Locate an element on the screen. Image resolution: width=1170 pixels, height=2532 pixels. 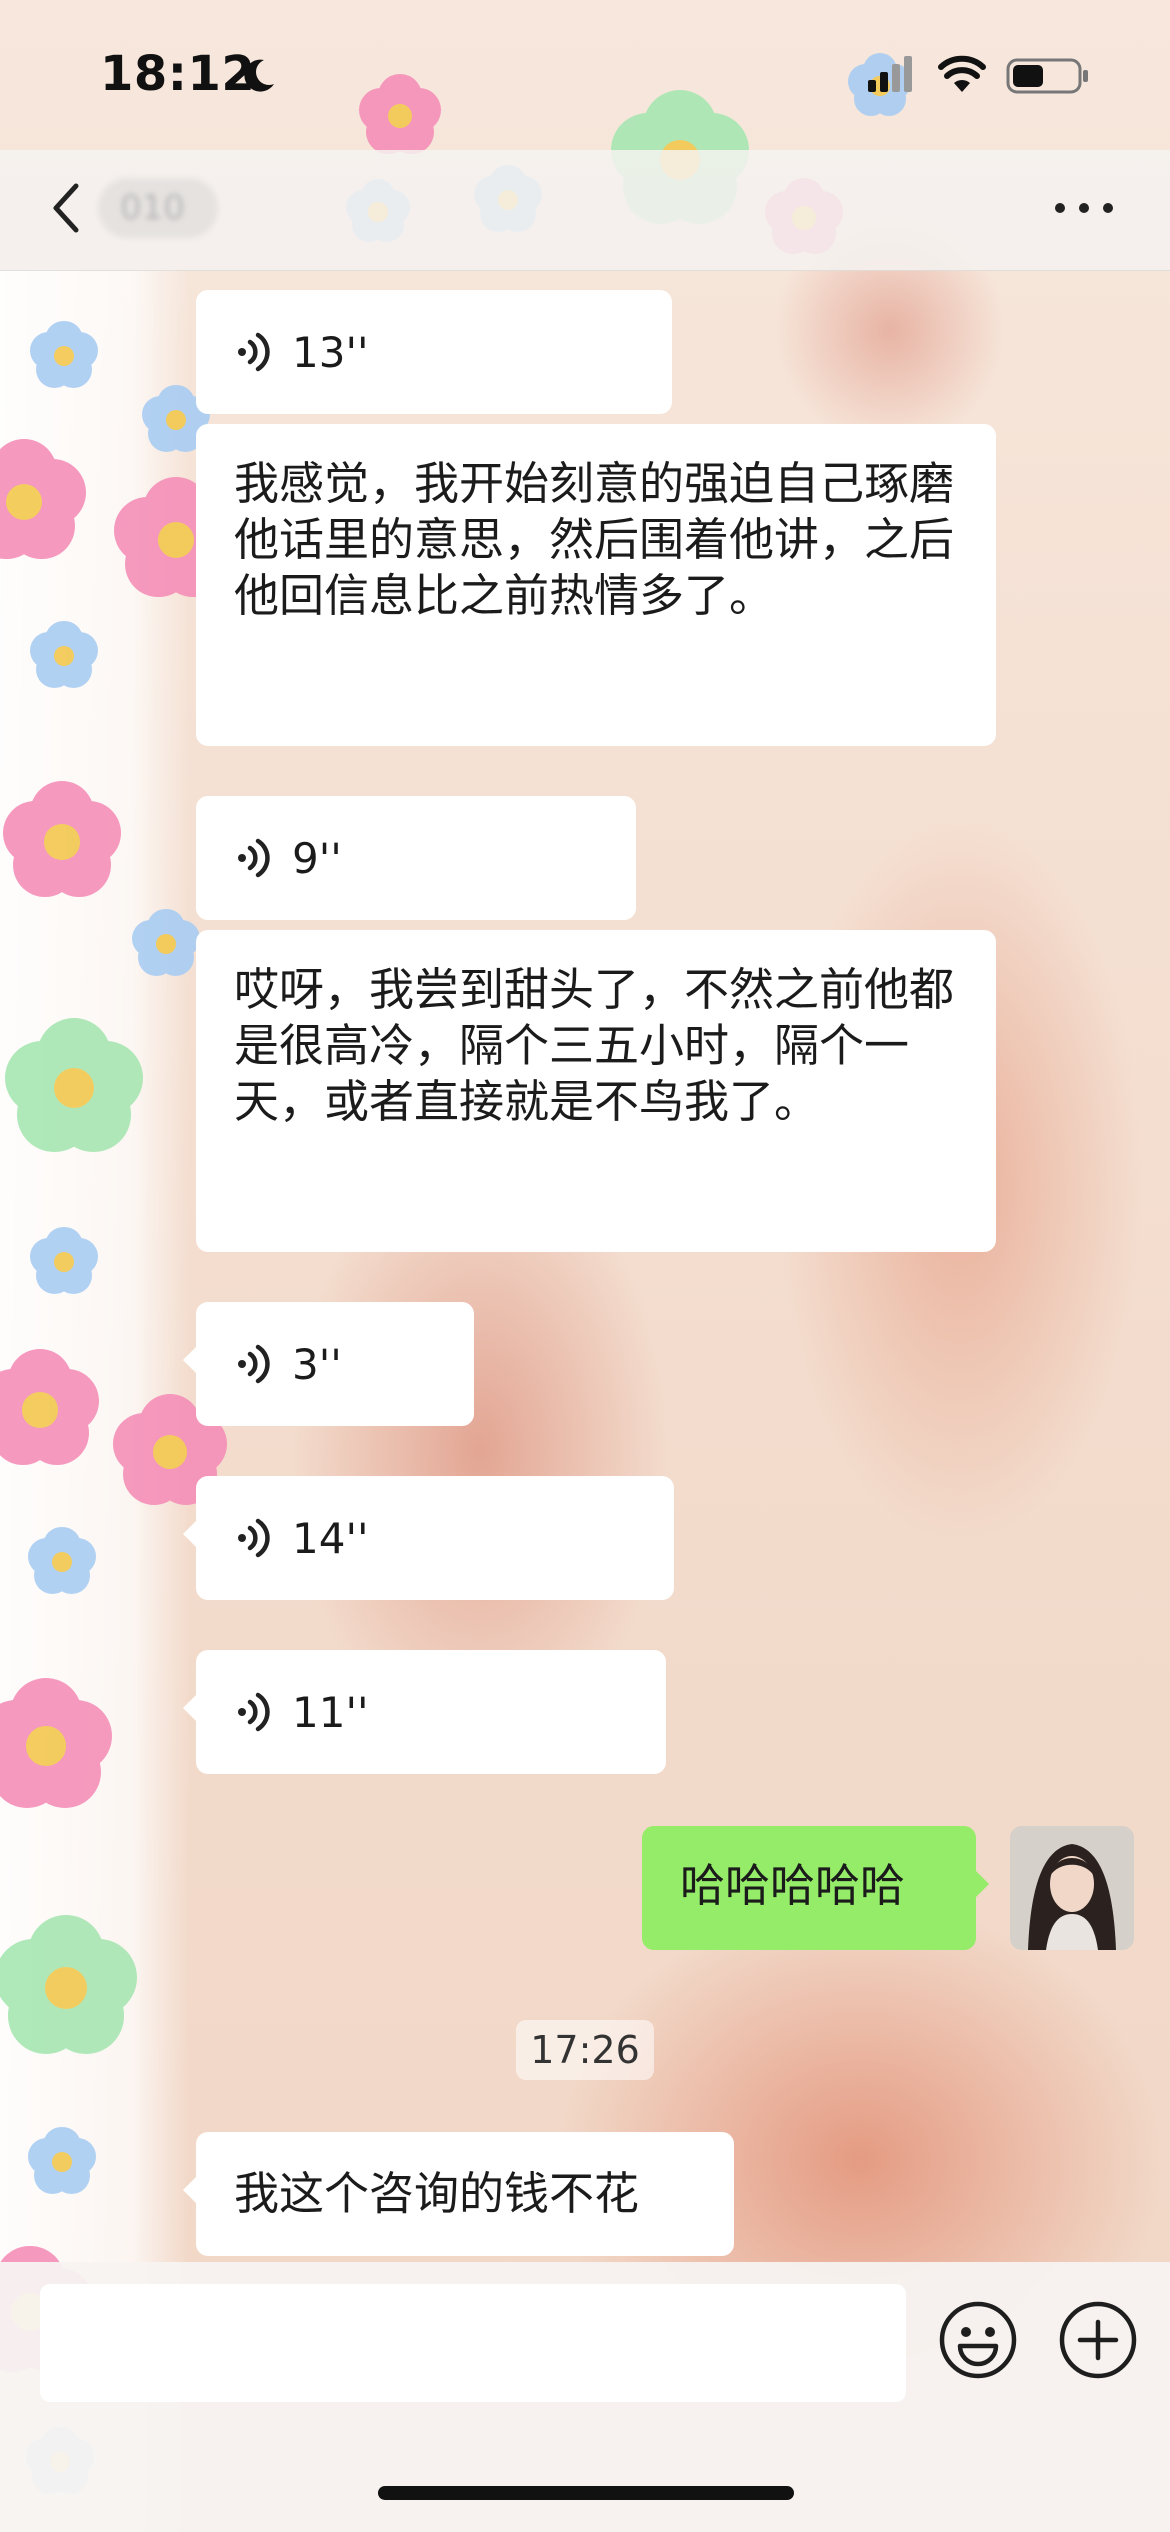
emoji-icon is located at coordinates (978, 2340).